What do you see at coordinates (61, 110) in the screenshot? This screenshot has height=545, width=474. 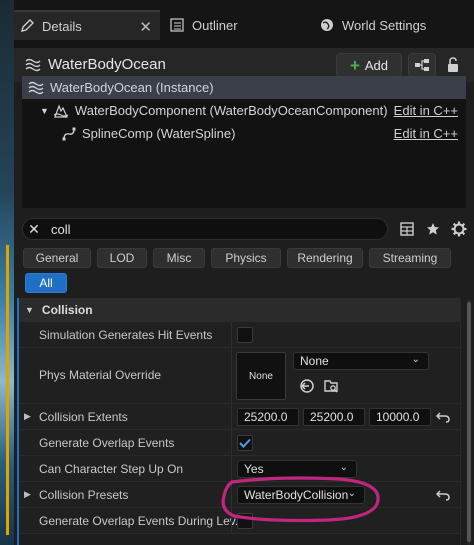 I see `water-component-icon` at bounding box center [61, 110].